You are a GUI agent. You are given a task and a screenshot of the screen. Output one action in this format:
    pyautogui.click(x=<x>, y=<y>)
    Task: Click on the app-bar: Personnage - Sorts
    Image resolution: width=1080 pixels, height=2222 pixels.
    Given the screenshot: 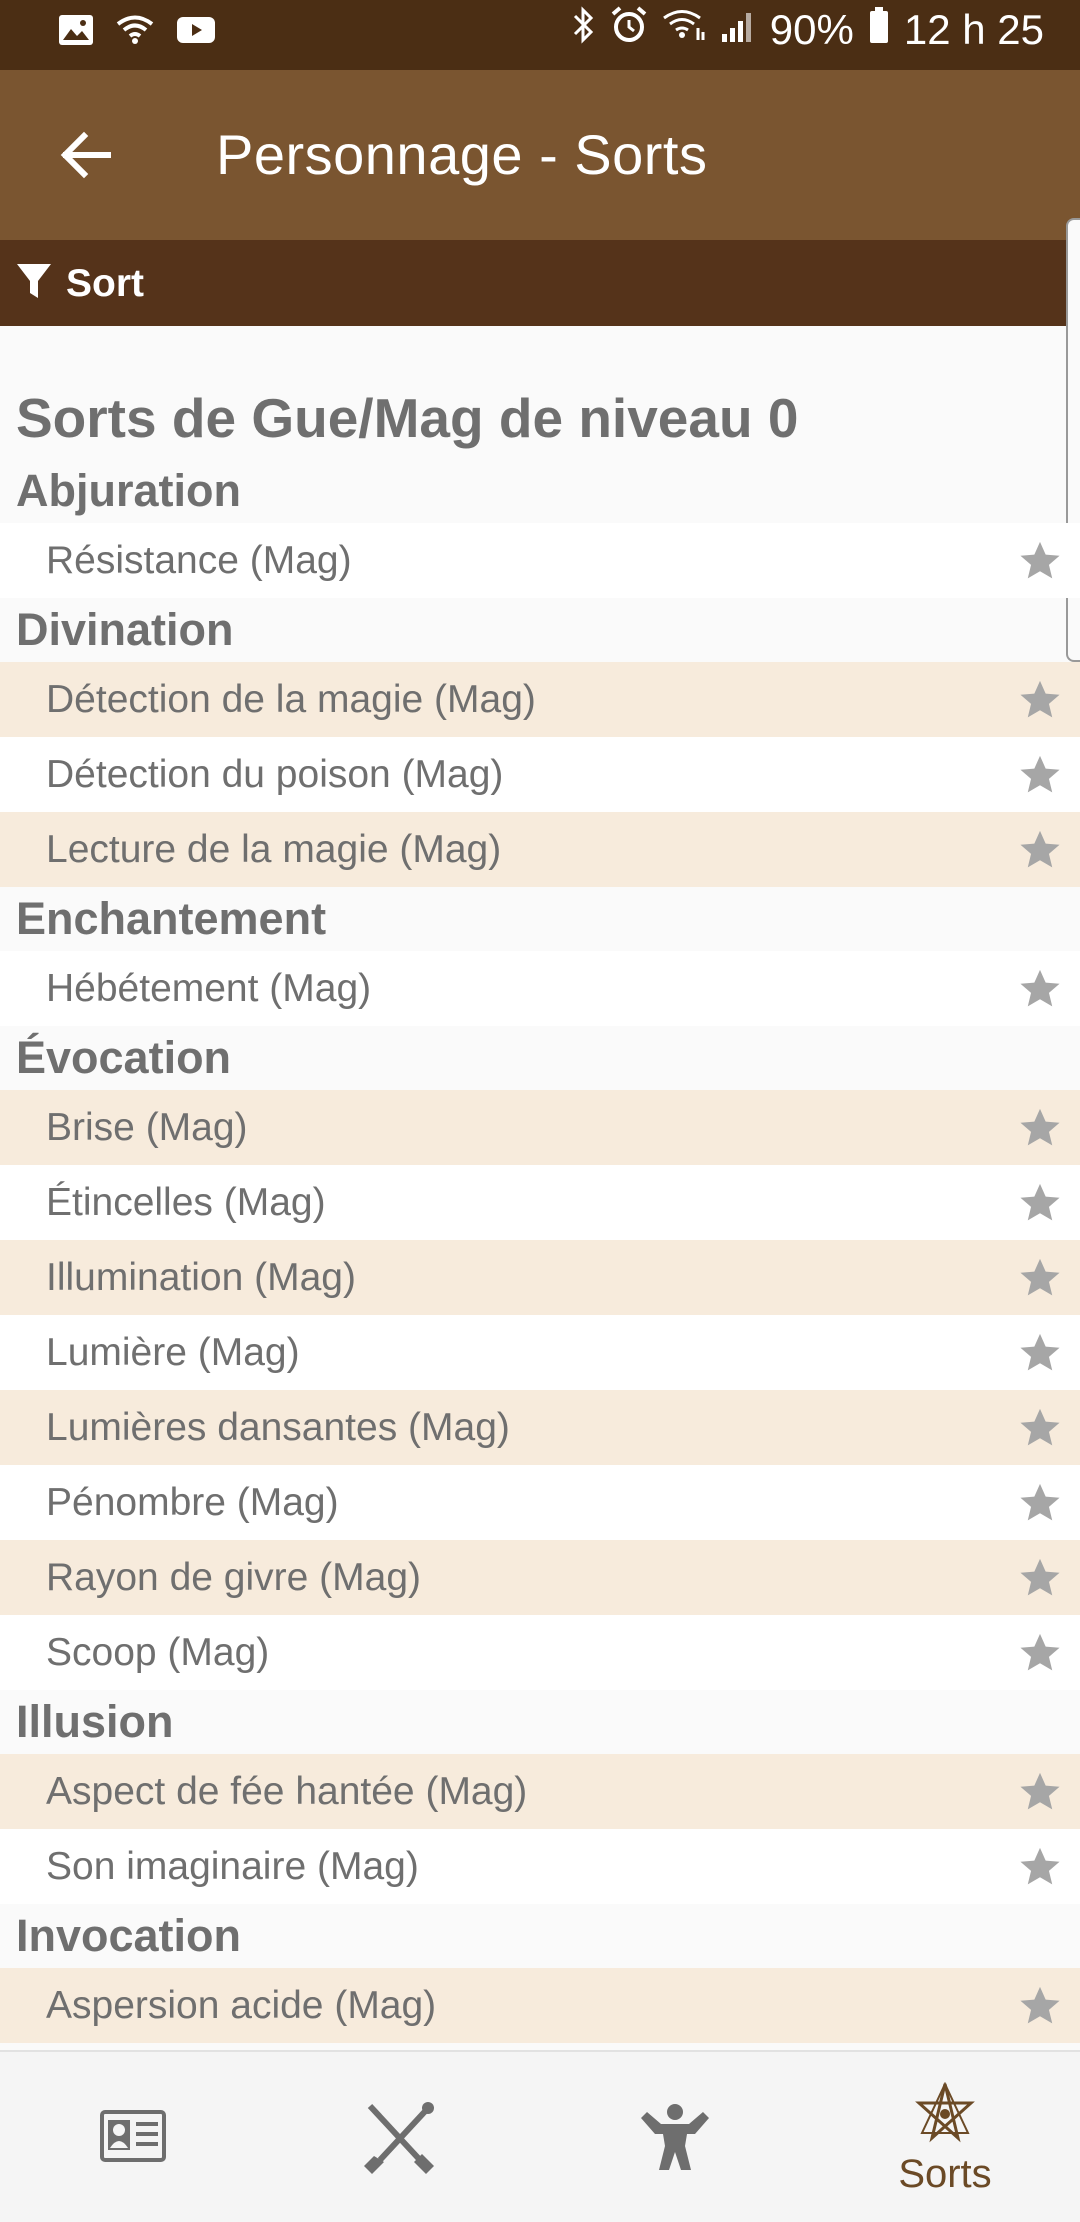 What is the action you would take?
    pyautogui.click(x=540, y=155)
    